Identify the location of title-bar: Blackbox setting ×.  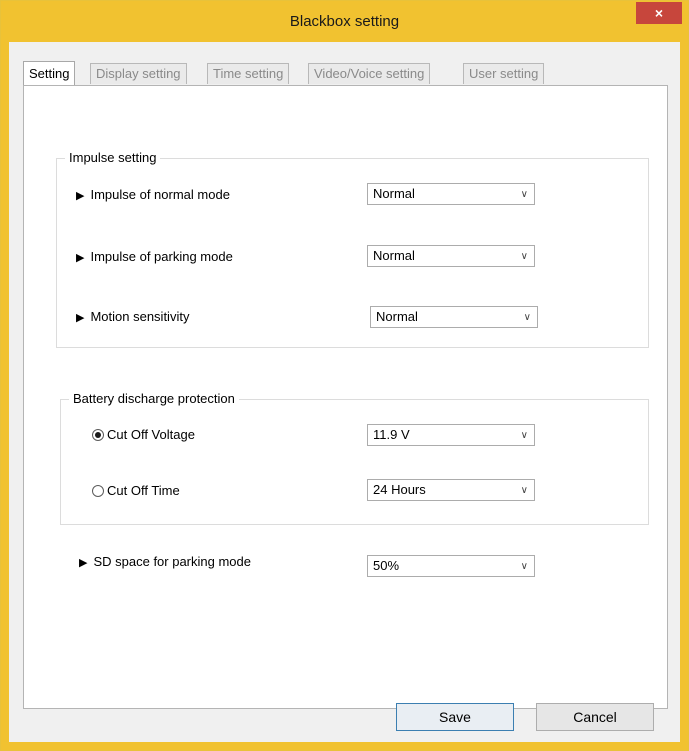
(344, 21).